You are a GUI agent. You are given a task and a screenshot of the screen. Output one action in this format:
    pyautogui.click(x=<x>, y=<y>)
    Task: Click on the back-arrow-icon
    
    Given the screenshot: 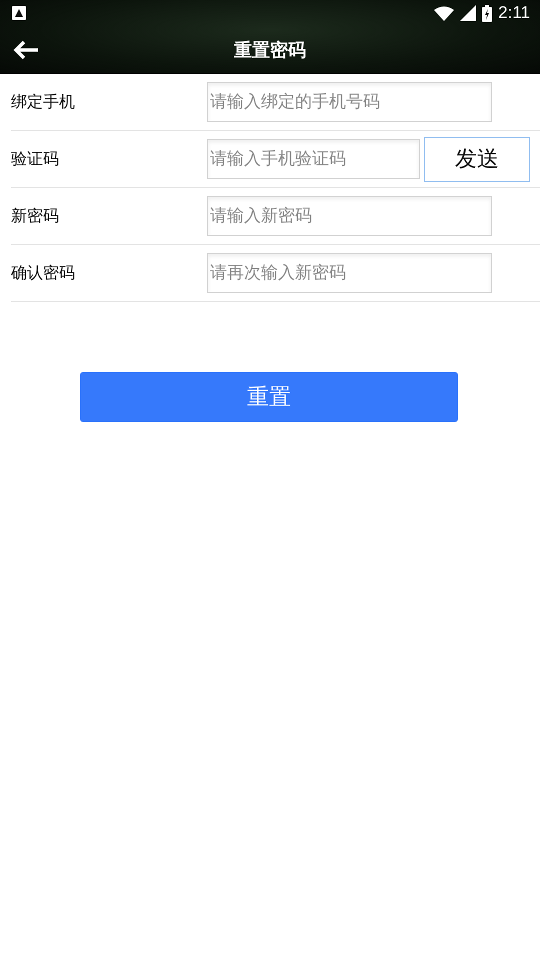 What is the action you would take?
    pyautogui.click(x=26, y=50)
    